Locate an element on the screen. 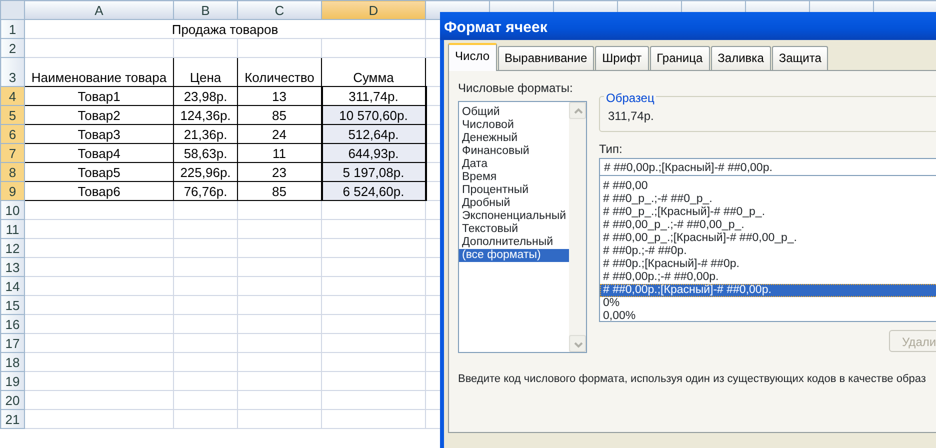 This screenshot has height=448, width=936. category-item: Экспоненциальный is located at coordinates (514, 216).